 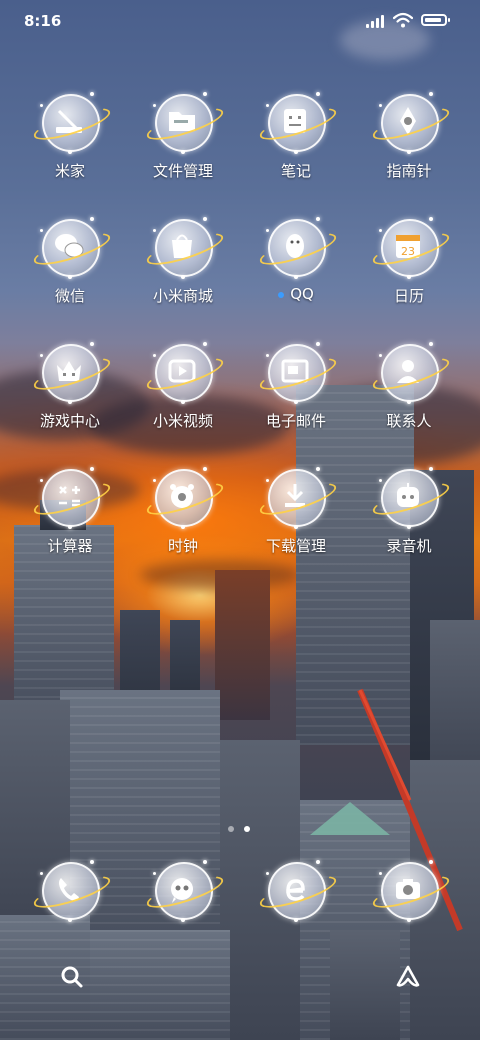 I want to click on app-label: 联系人, so click(x=409, y=420).